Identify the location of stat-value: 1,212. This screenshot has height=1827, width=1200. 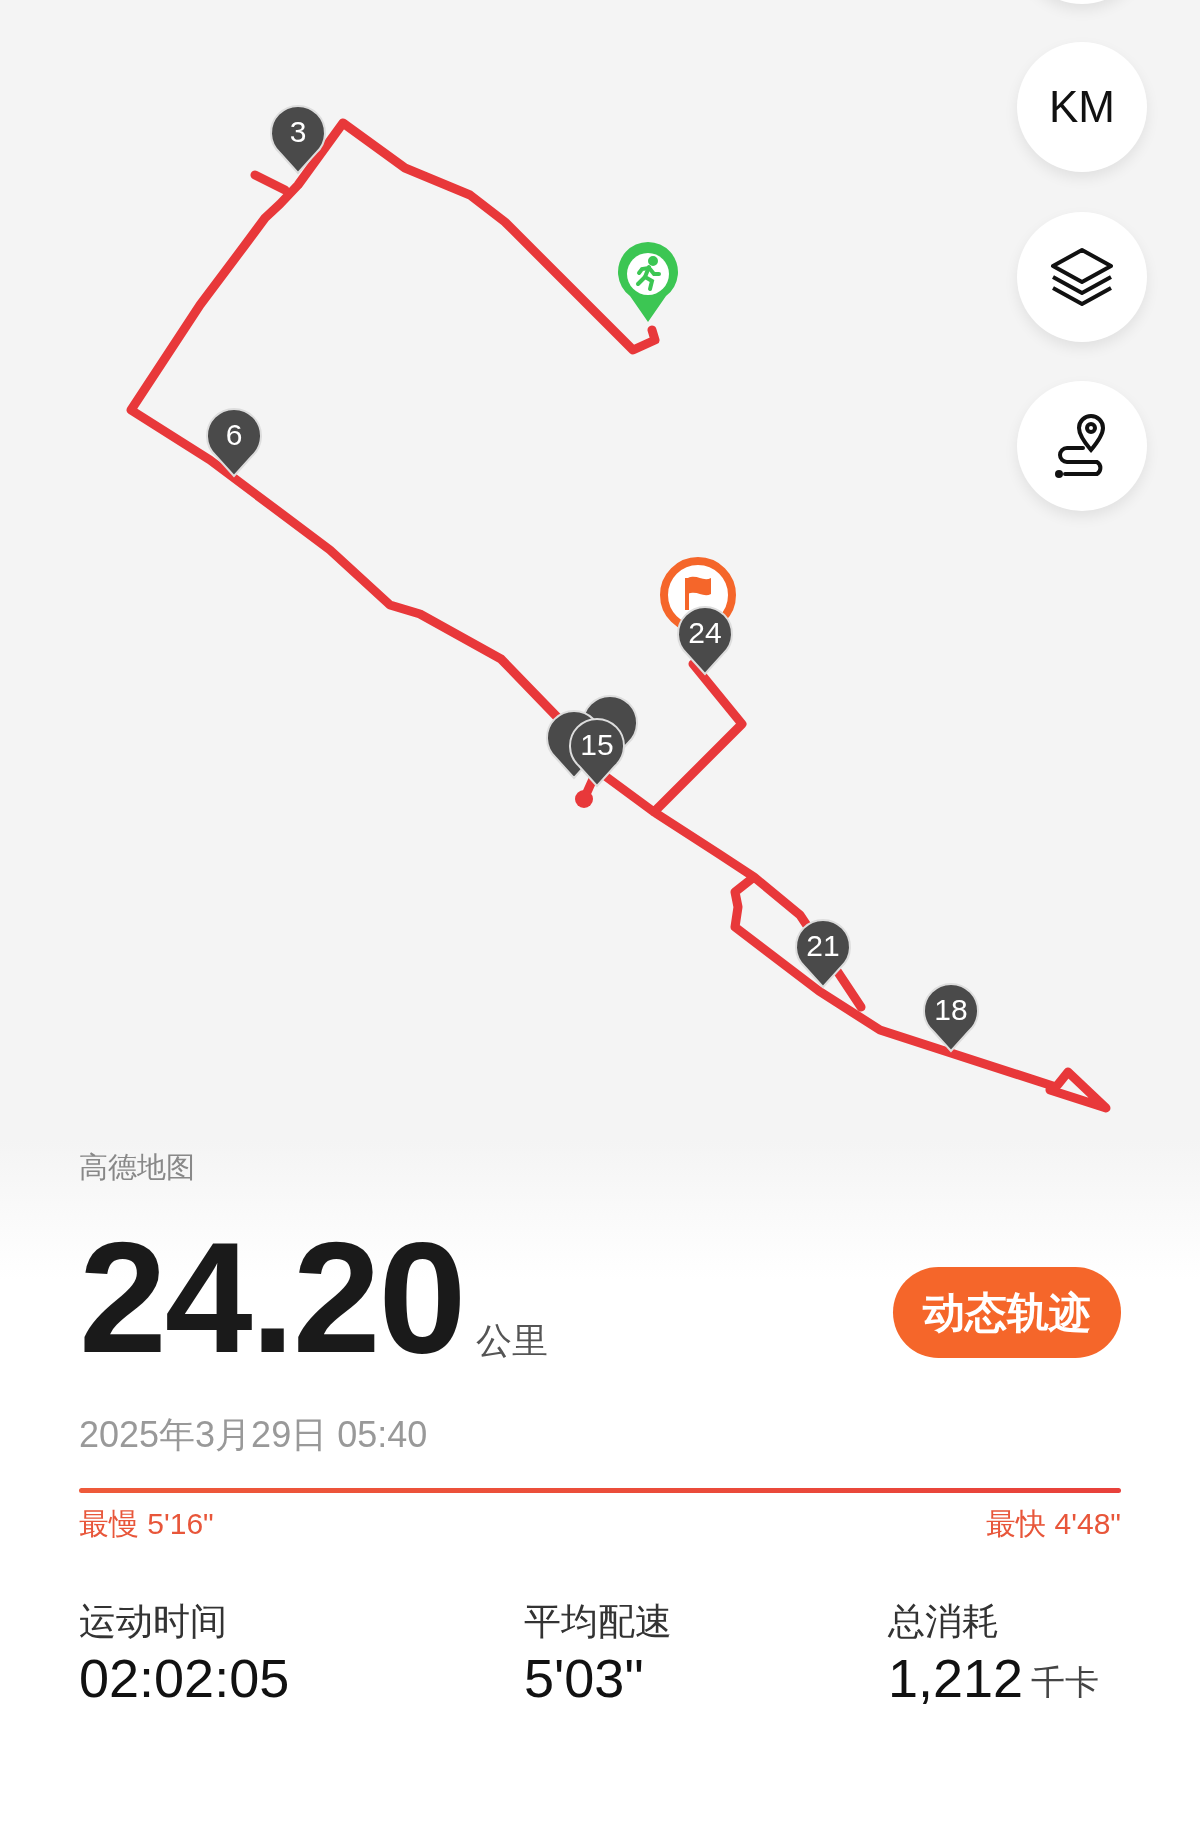
(956, 1679).